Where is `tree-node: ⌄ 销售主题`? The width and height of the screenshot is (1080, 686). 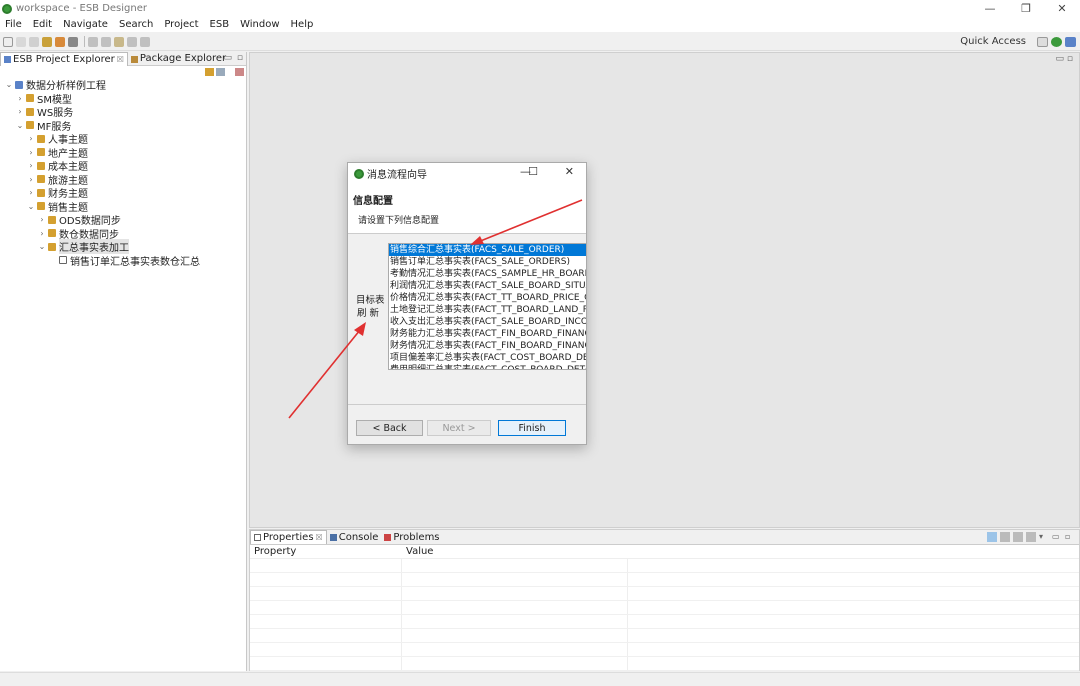 tree-node: ⌄ 销售主题 is located at coordinates (123, 207).